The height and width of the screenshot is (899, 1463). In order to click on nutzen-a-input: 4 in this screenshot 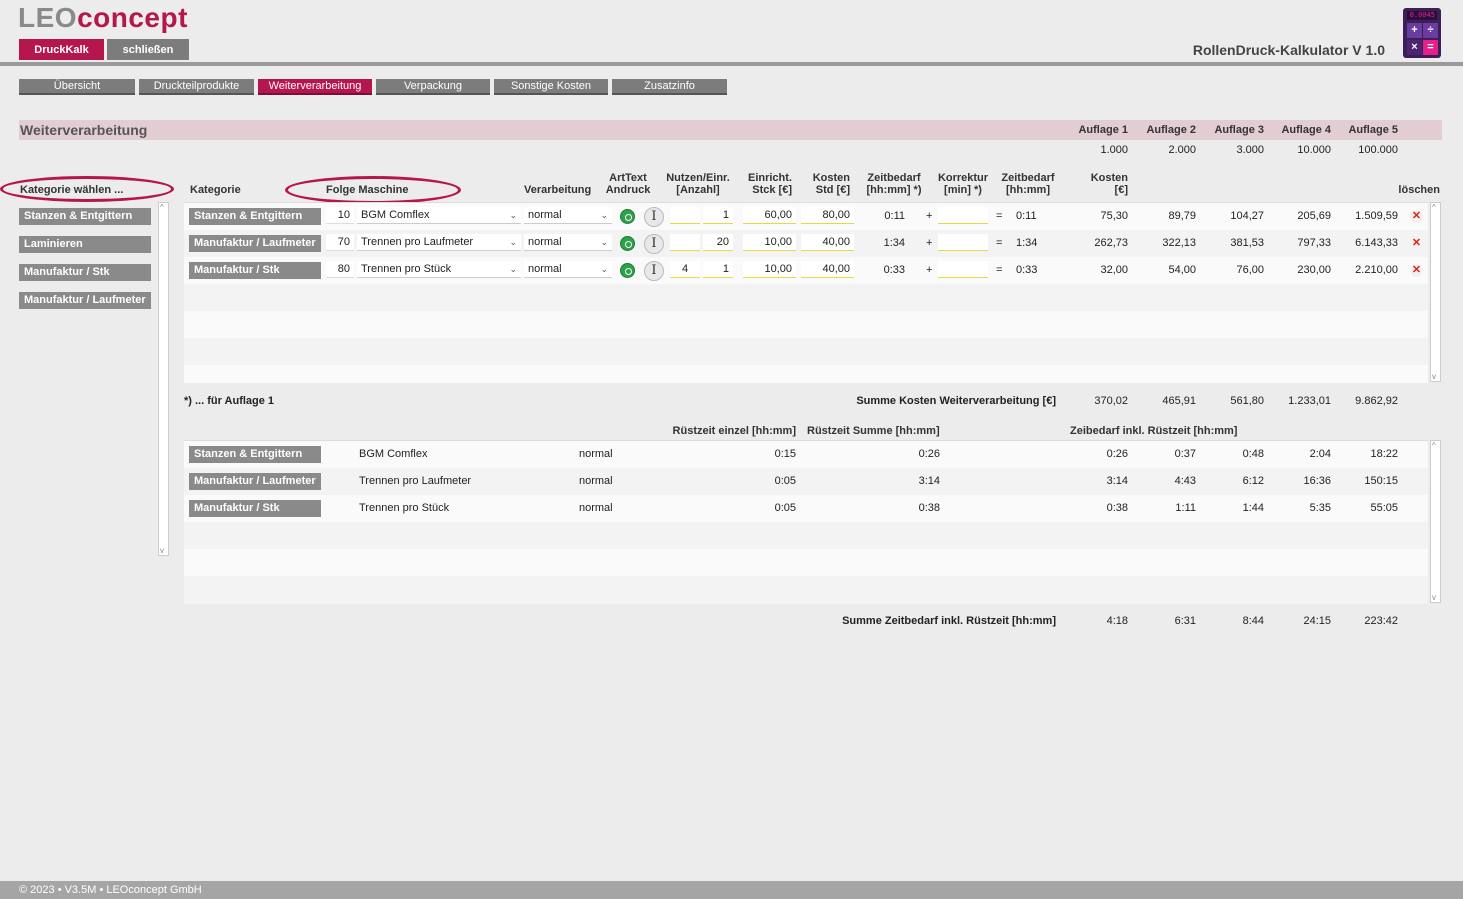, I will do `click(685, 269)`.